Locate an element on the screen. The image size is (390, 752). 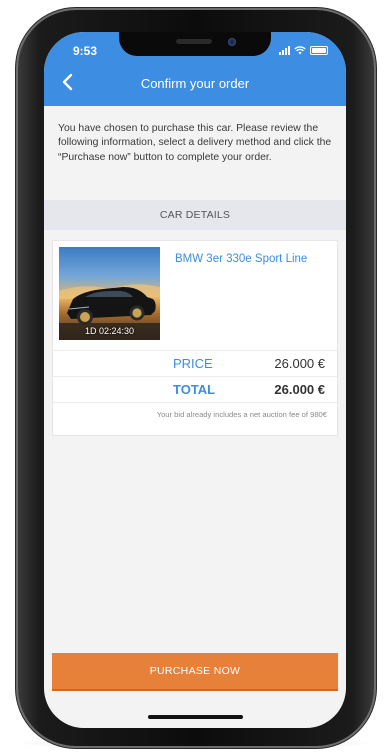
status-time: 9:53 is located at coordinates (85, 51).